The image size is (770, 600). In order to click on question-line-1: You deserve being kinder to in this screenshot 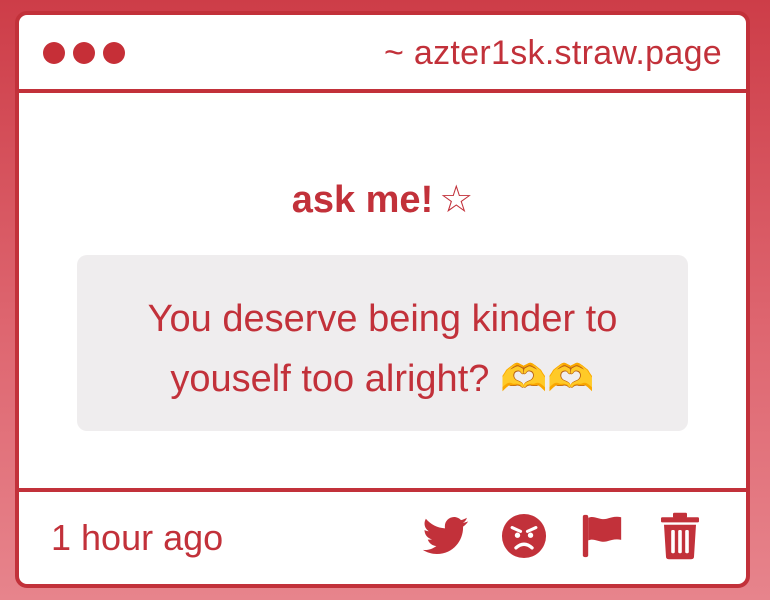, I will do `click(382, 319)`.